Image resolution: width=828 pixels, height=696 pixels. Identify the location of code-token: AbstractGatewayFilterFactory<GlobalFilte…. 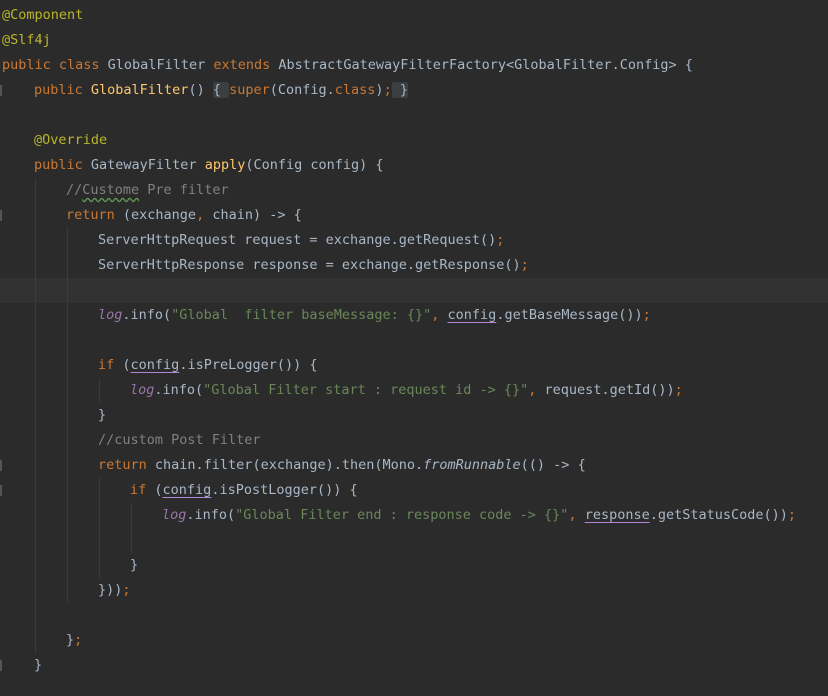
(485, 65).